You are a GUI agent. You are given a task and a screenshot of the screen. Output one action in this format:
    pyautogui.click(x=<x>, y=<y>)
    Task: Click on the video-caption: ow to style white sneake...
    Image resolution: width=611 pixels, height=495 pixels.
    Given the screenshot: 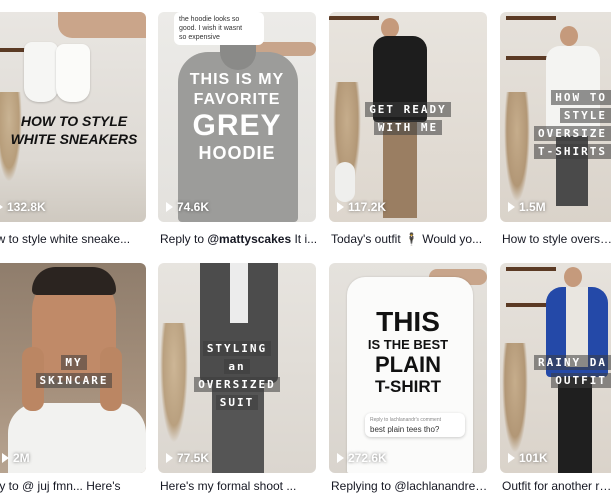 What is the action you would take?
    pyautogui.click(x=74, y=240)
    